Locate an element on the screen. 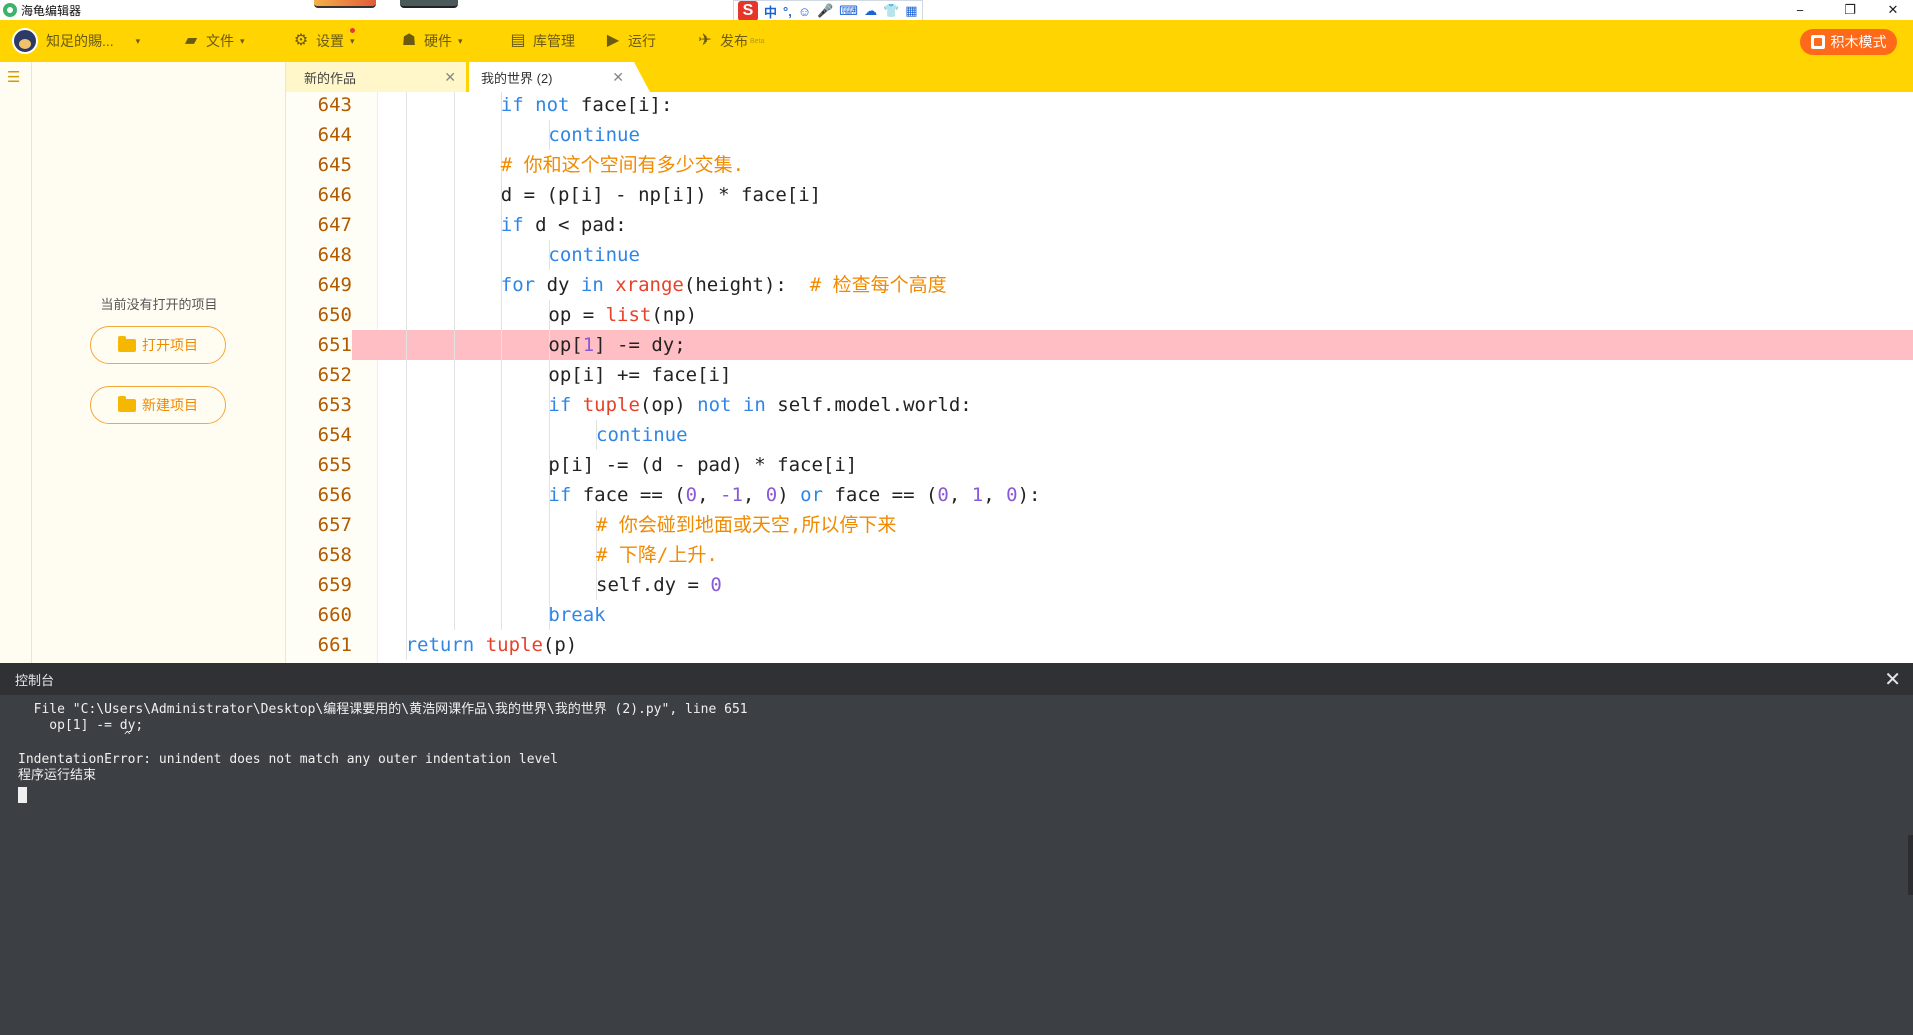 The image size is (1913, 1035). restore-button: ❐ is located at coordinates (1850, 10).